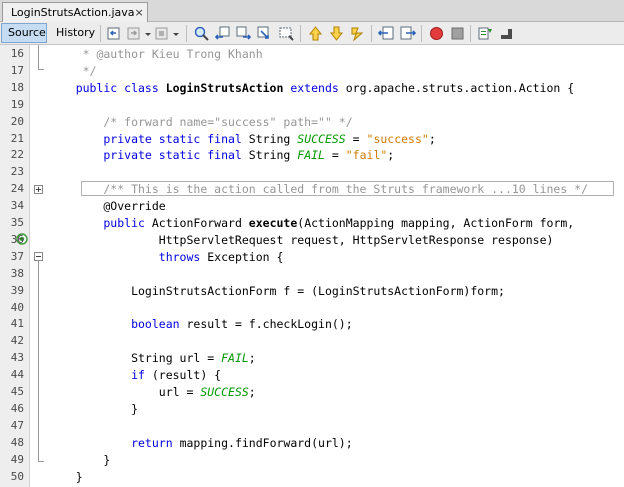 The image size is (624, 487). Describe the element at coordinates (106, 206) in the screenshot. I see `code-line: @Override` at that location.